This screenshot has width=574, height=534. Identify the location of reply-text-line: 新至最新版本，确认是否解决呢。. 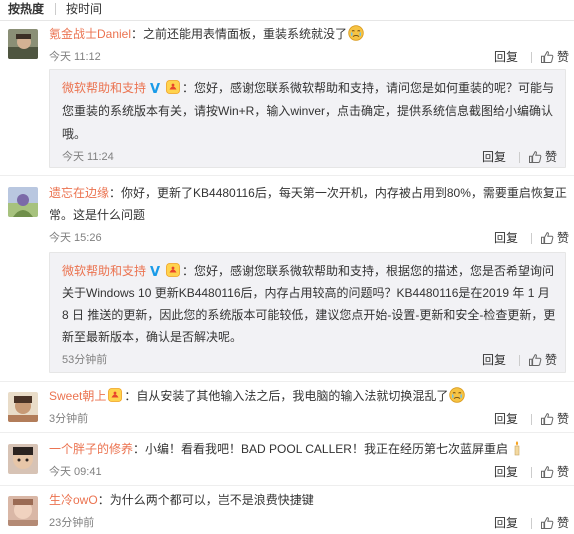
(152, 337).